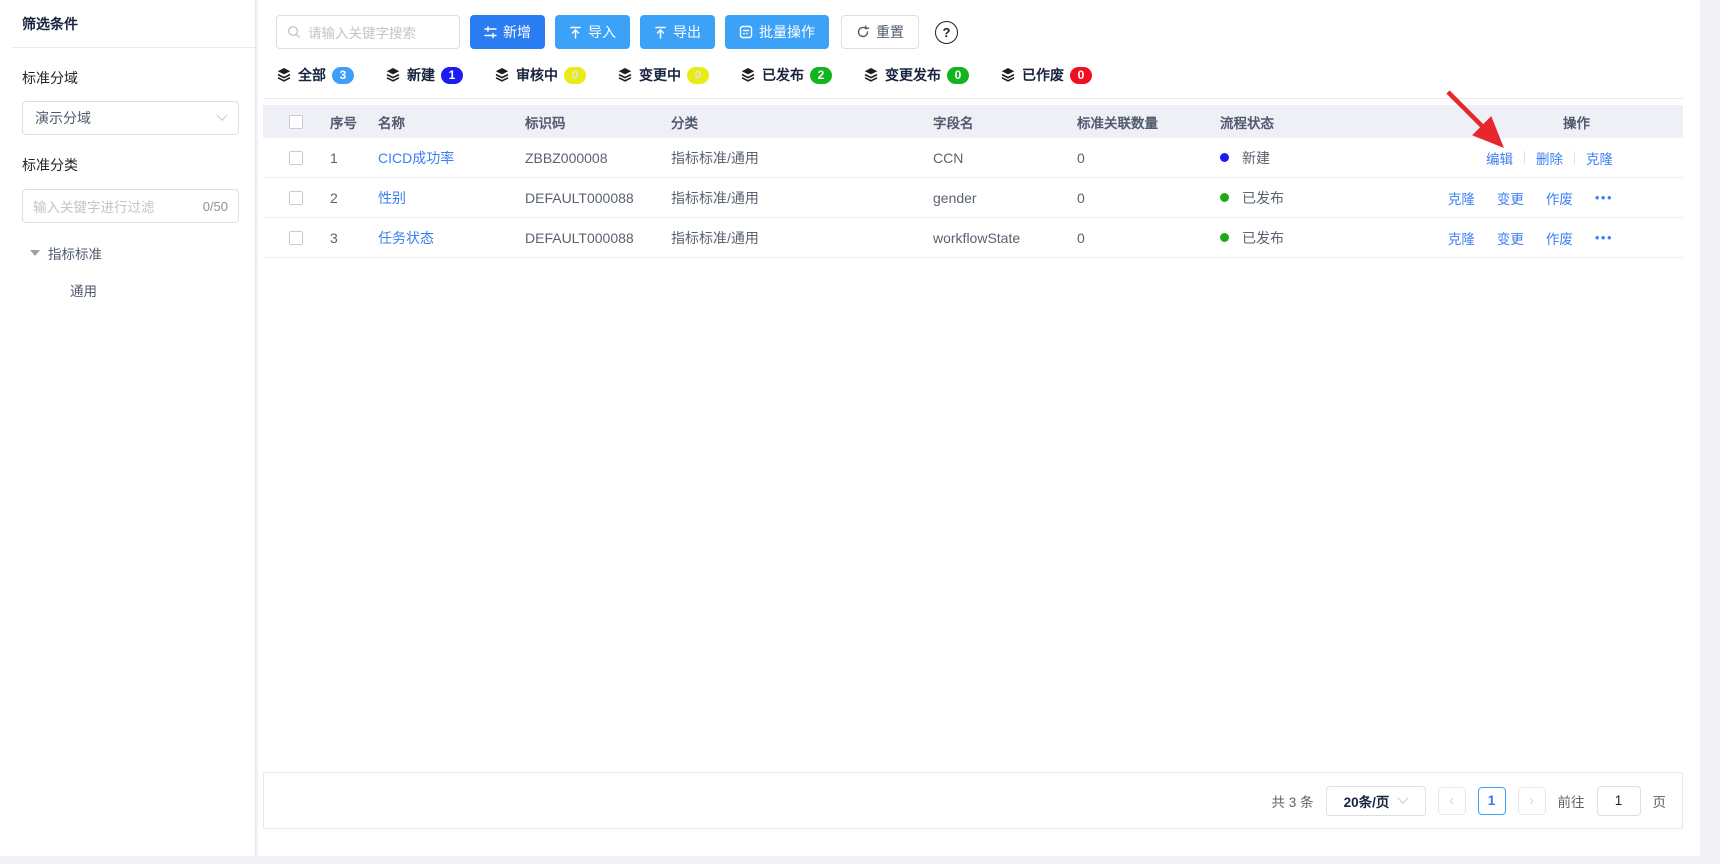 The image size is (1720, 864). What do you see at coordinates (1531, 800) in the screenshot?
I see `next-page-button: ›` at bounding box center [1531, 800].